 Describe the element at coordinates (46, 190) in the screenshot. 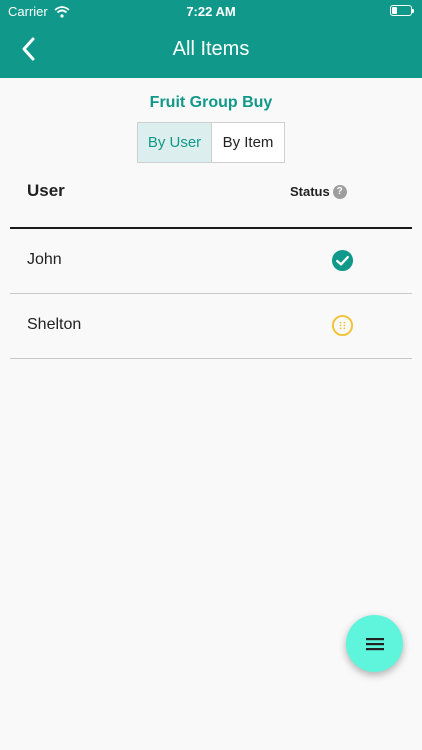

I see `column-header-user: User` at that location.